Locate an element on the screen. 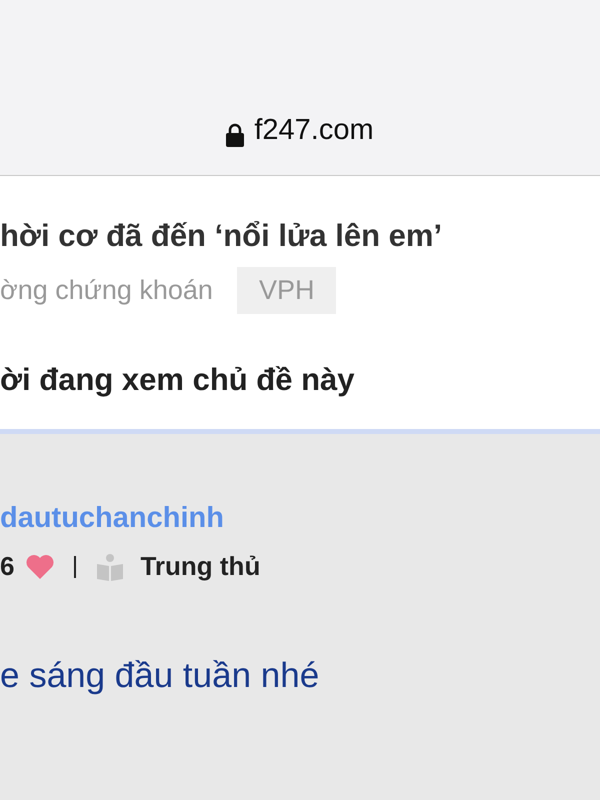 Image resolution: width=600 pixels, height=800 pixels. lock-icon is located at coordinates (235, 135).